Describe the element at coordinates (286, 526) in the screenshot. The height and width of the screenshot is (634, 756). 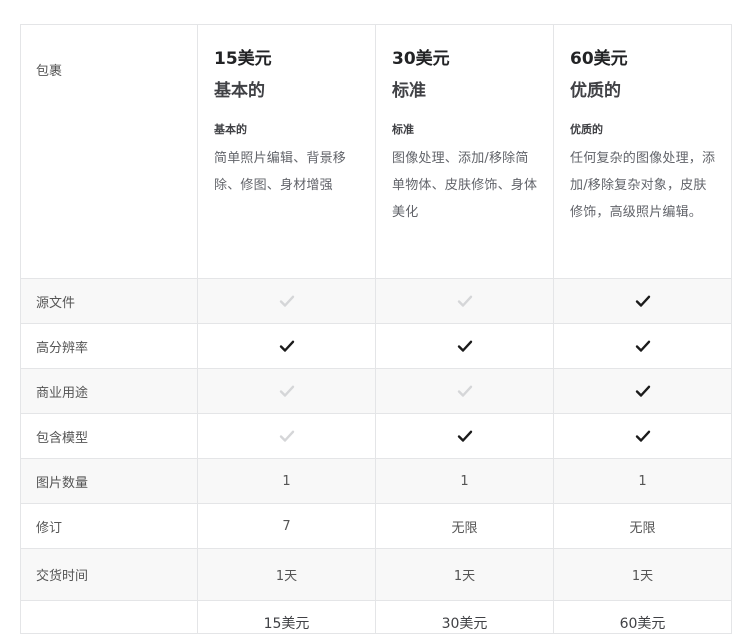
I see `feature-value: 7` at that location.